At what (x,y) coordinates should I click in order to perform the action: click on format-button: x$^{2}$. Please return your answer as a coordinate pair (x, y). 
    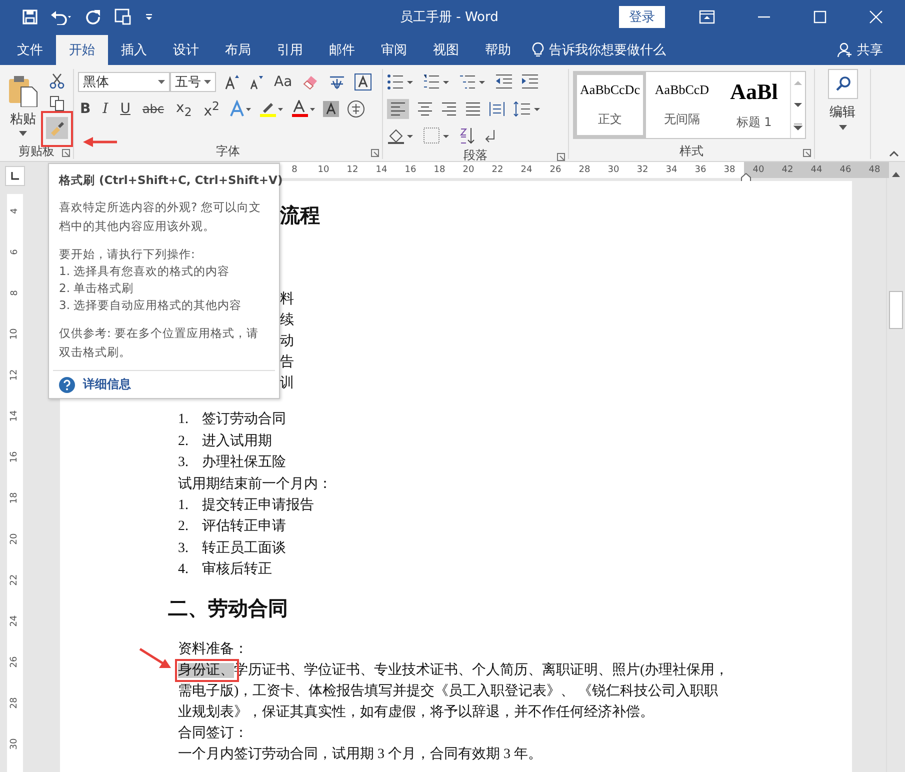
    Looking at the image, I should click on (212, 109).